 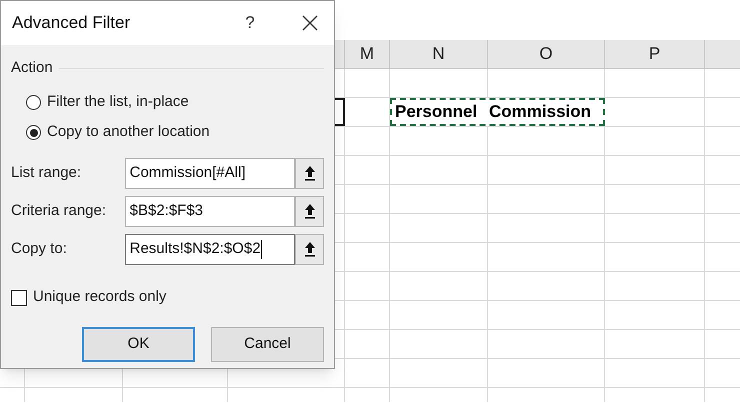 I want to click on input-field: Commission[#All], so click(x=210, y=173).